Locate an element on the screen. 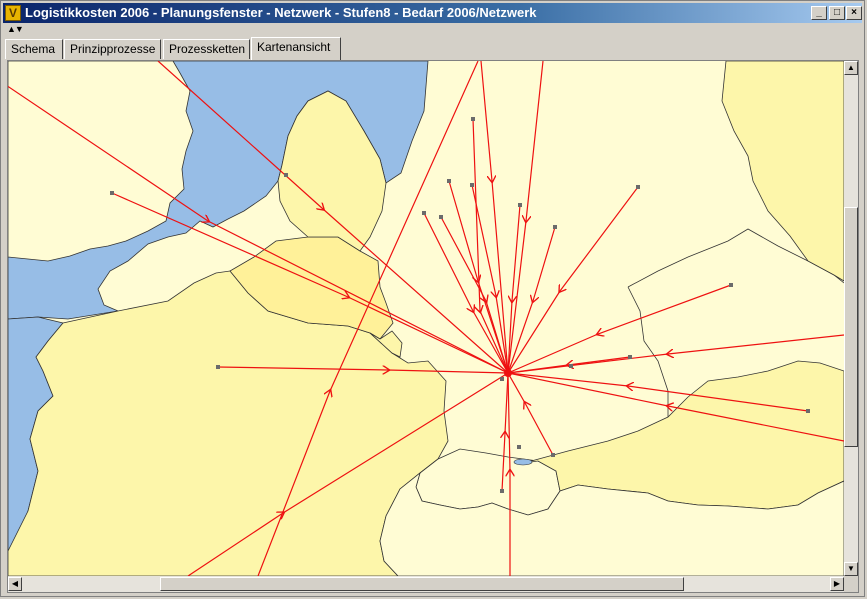  minimize-button: _ is located at coordinates (819, 13).